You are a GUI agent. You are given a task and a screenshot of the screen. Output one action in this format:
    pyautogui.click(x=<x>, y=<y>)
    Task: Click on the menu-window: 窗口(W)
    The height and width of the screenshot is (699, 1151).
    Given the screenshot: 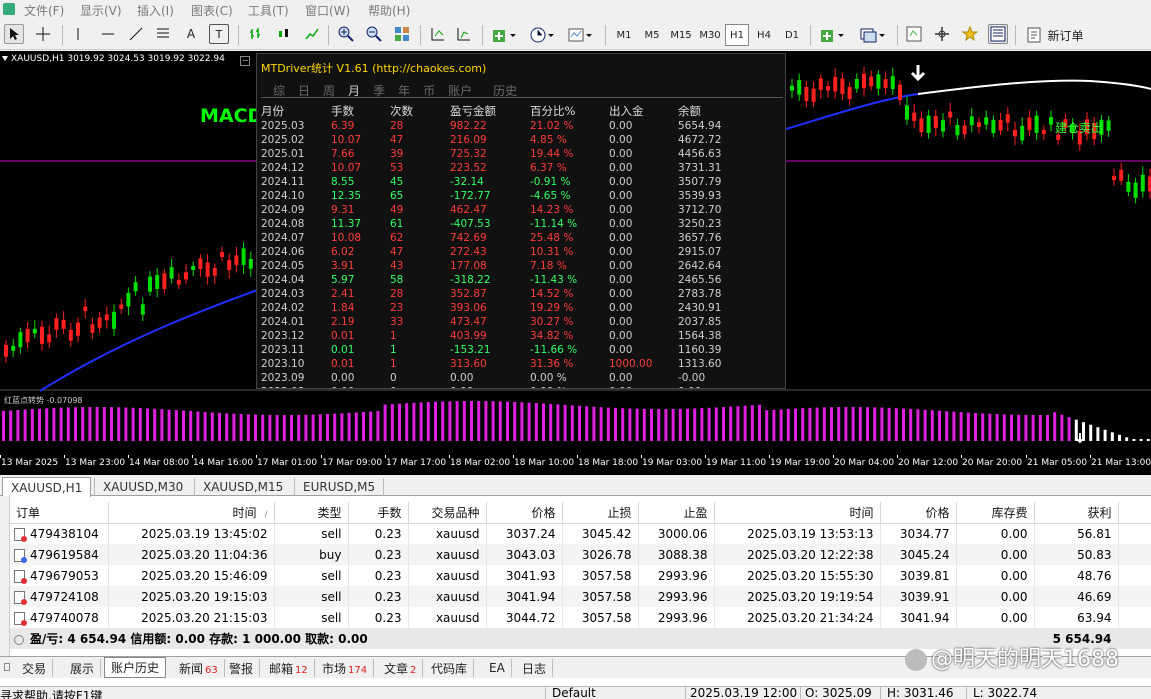 What is the action you would take?
    pyautogui.click(x=327, y=10)
    